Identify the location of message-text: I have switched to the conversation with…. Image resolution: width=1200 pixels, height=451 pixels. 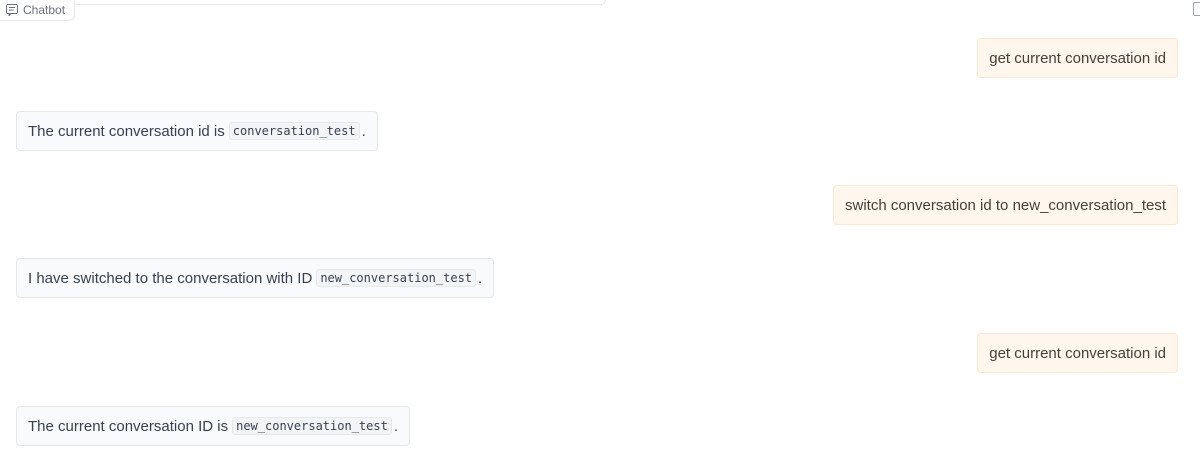
(170, 278).